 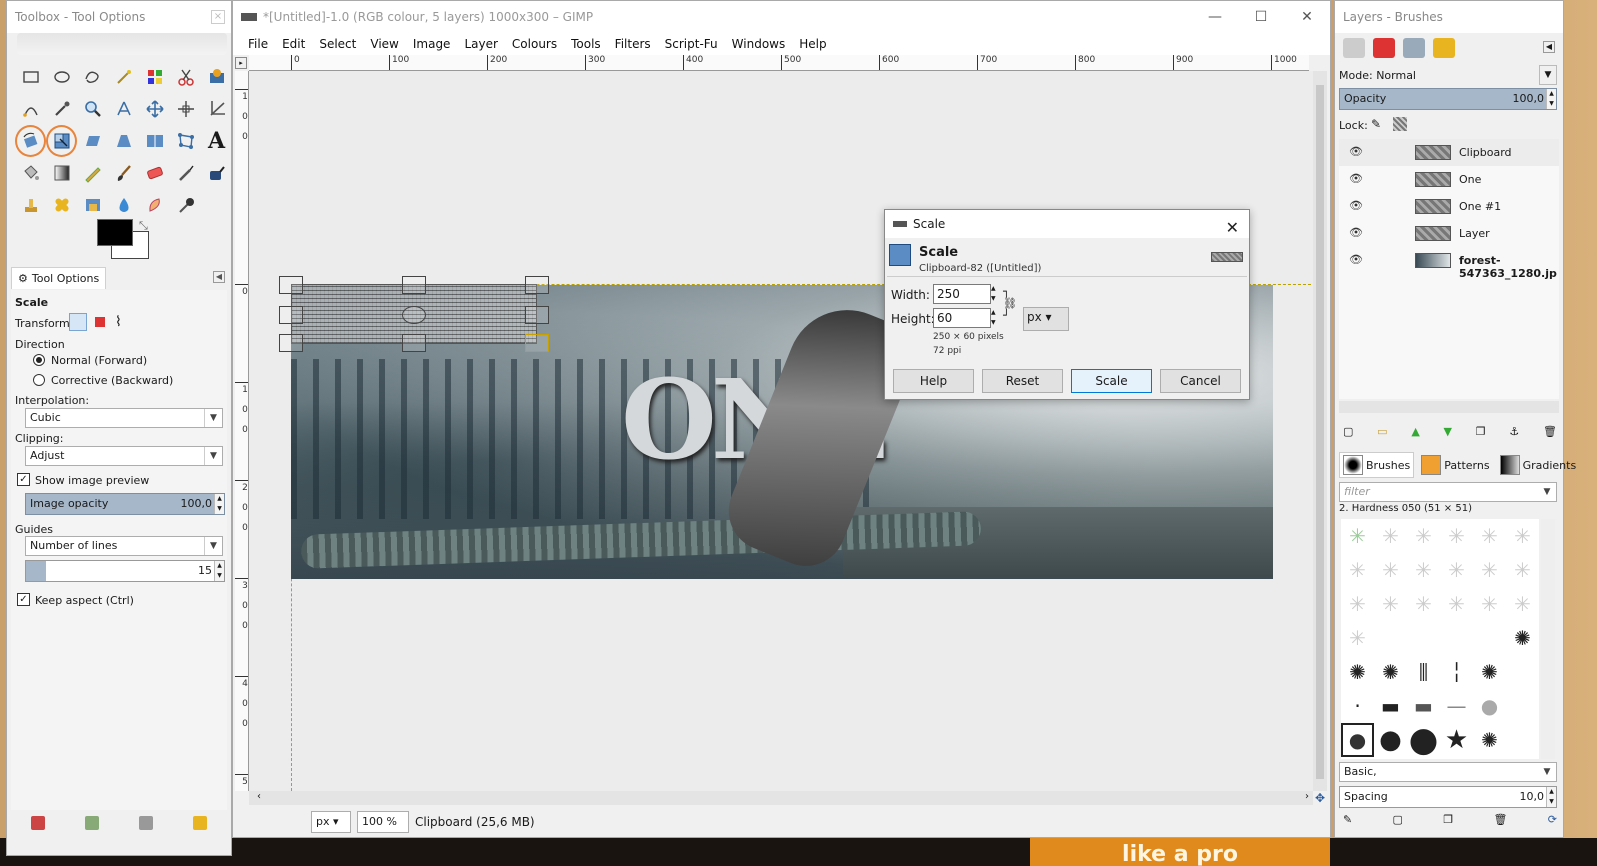 I want to click on close-icon: ✕, so click(x=1232, y=228).